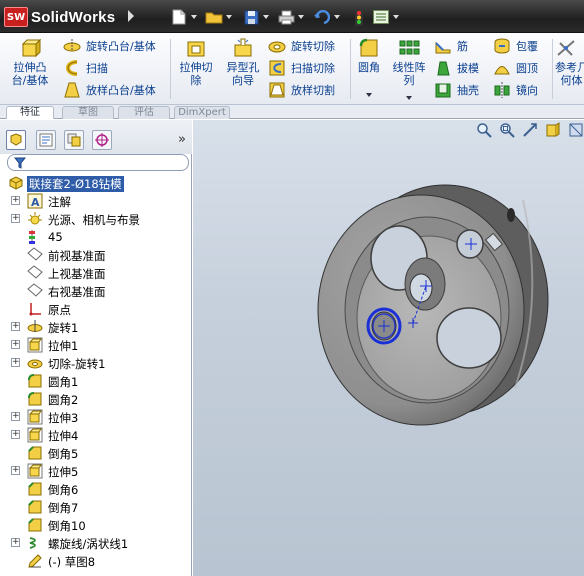 This screenshot has width=584, height=576. Describe the element at coordinates (95, 237) in the screenshot. I see `tree-item: 45` at that location.